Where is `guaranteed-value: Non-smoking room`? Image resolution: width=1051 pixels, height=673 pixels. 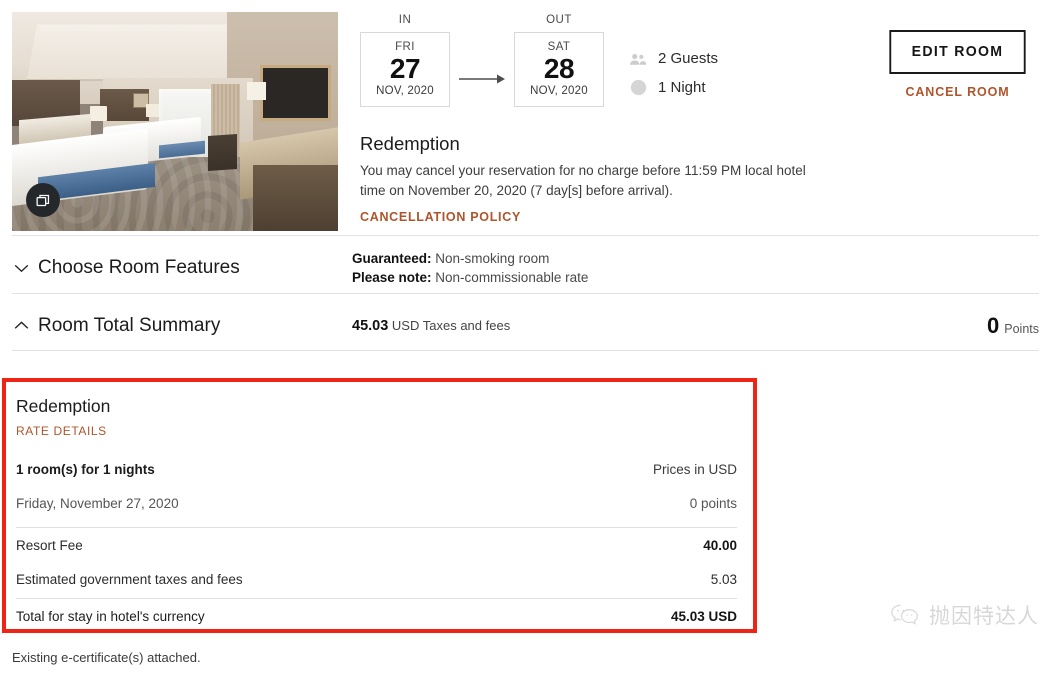
guaranteed-value: Non-smoking room is located at coordinates (492, 258).